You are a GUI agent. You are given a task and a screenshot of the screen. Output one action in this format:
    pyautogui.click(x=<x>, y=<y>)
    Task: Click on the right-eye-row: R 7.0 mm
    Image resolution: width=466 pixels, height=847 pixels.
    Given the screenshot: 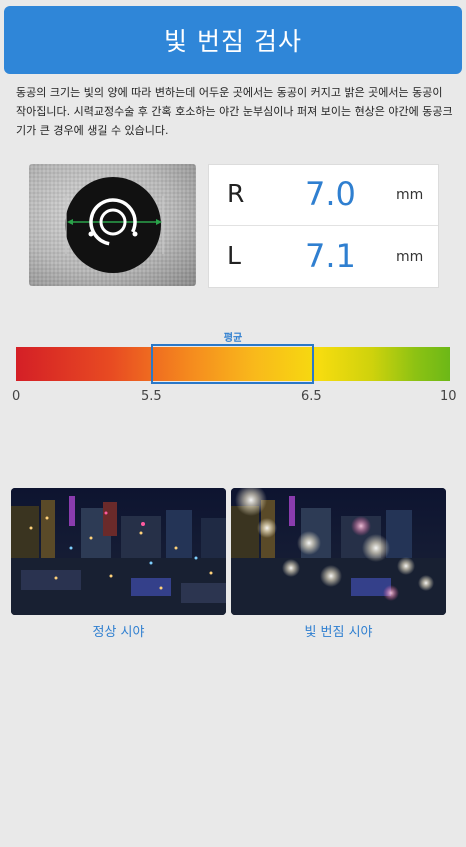 What is the action you would take?
    pyautogui.click(x=323, y=195)
    